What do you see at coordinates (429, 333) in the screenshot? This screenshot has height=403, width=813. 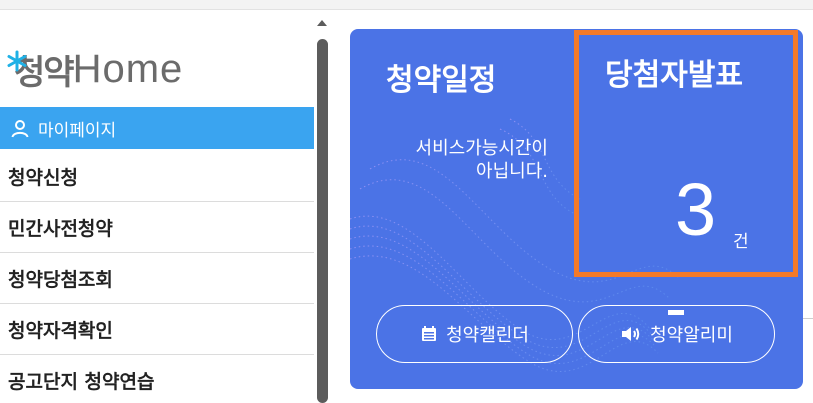 I see `calendar-icon` at bounding box center [429, 333].